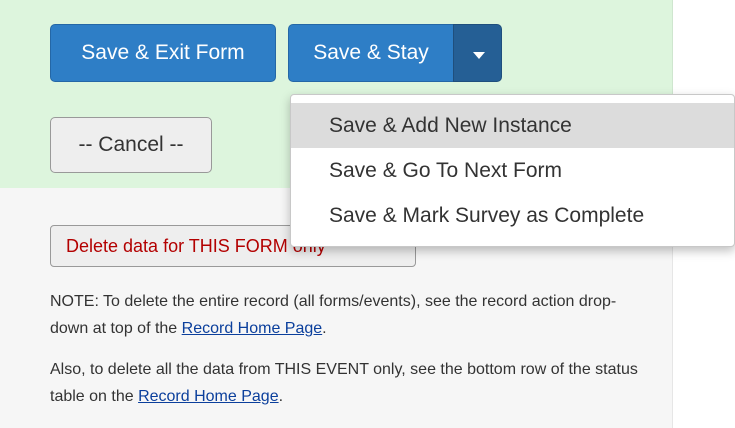  I want to click on menu-item-mark-complete: Save & Mark Survey as Complete, so click(512, 215).